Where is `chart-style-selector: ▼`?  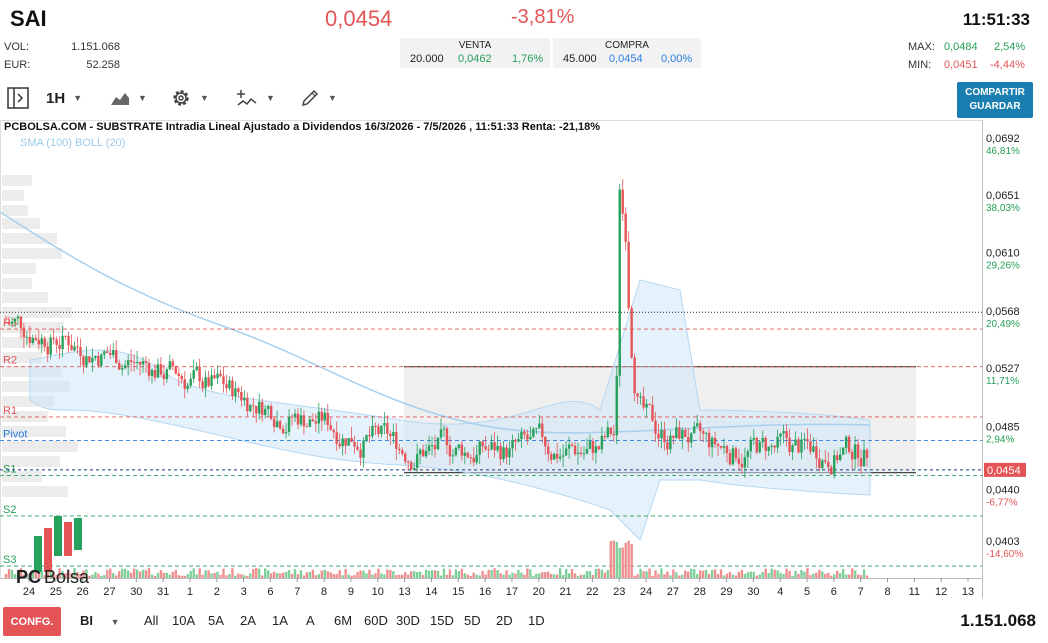 chart-style-selector: ▼ is located at coordinates (128, 98).